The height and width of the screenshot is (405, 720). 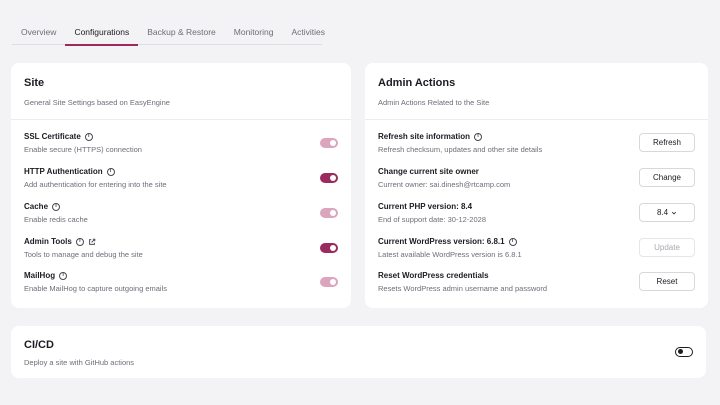 What do you see at coordinates (181, 216) in the screenshot?
I see `setting-cache: Cache i Enable redis cache` at bounding box center [181, 216].